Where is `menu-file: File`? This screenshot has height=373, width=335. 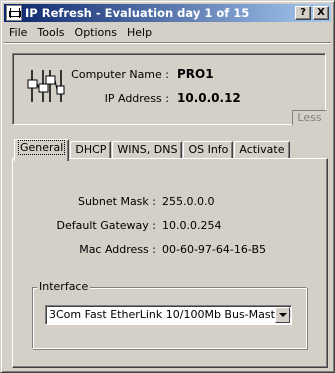
menu-file: File is located at coordinates (18, 32).